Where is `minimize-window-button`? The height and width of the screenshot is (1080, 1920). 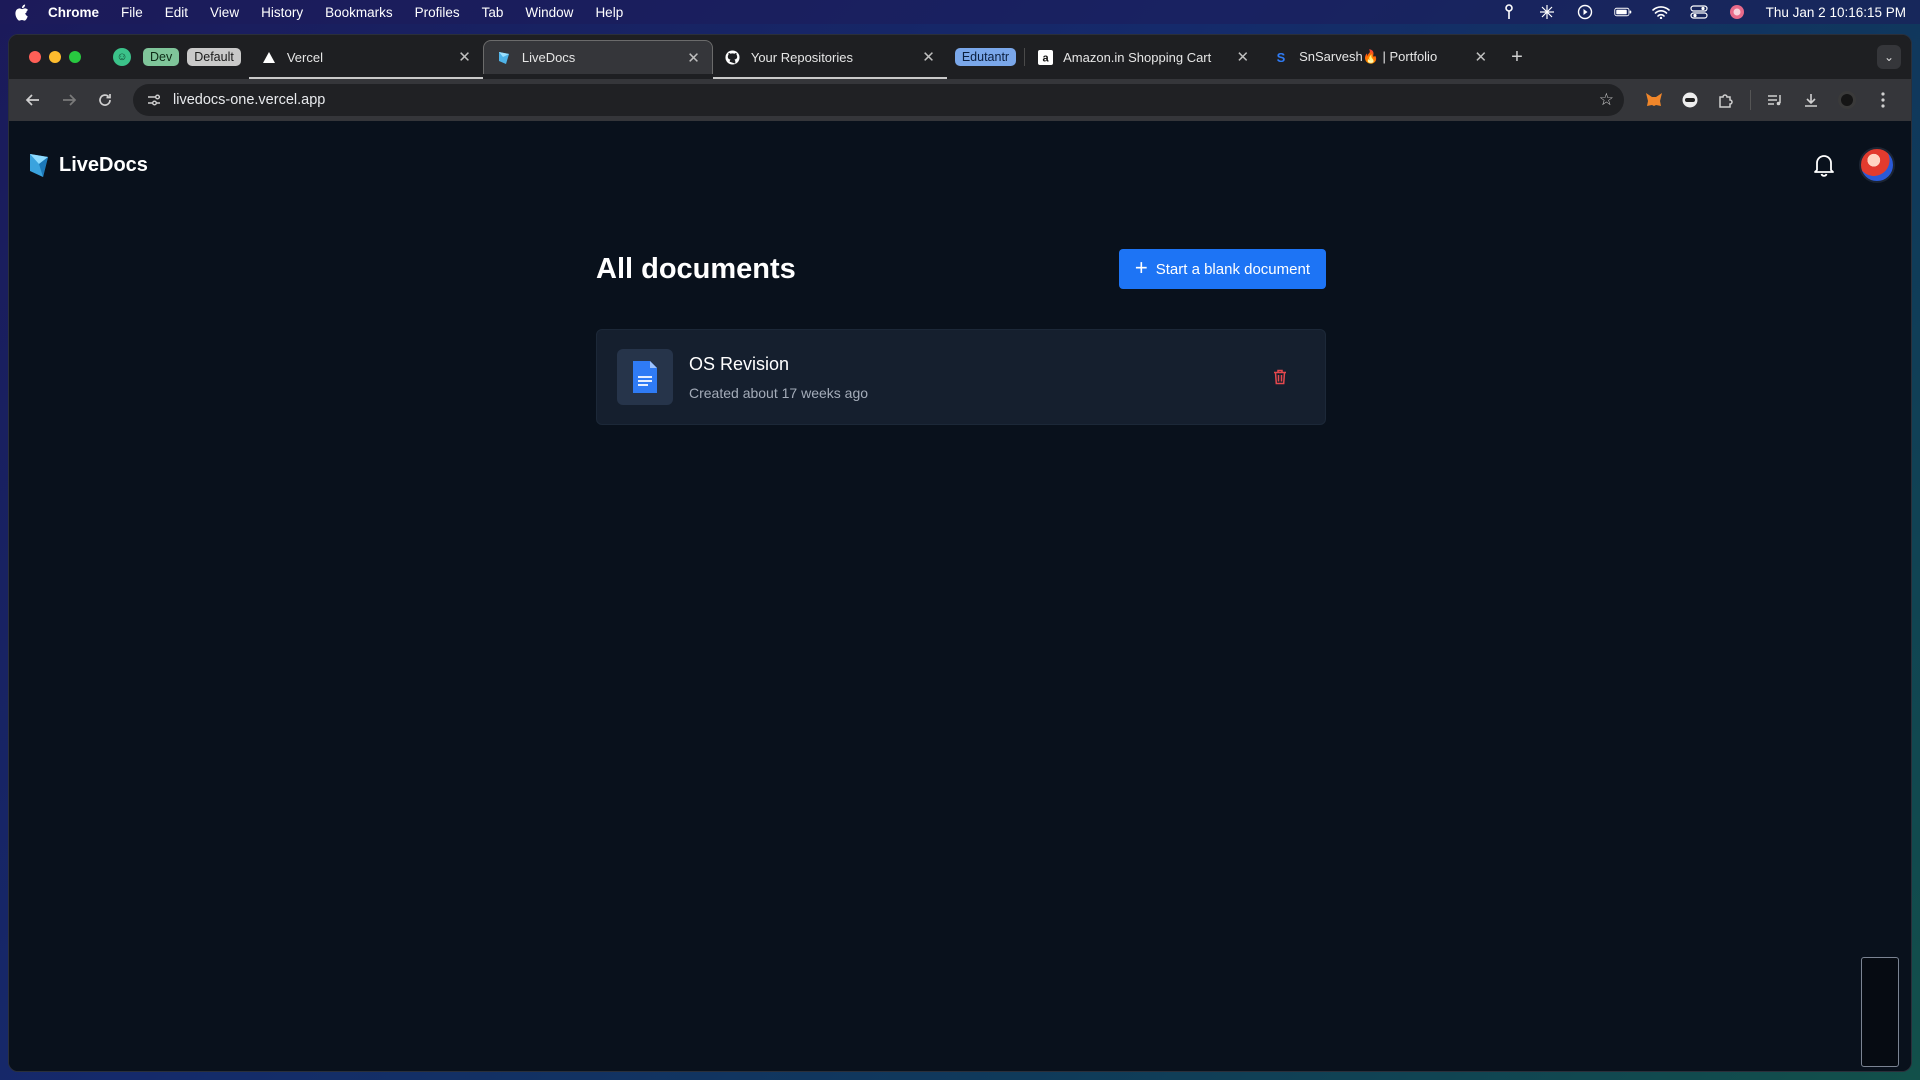
minimize-window-button is located at coordinates (55, 57).